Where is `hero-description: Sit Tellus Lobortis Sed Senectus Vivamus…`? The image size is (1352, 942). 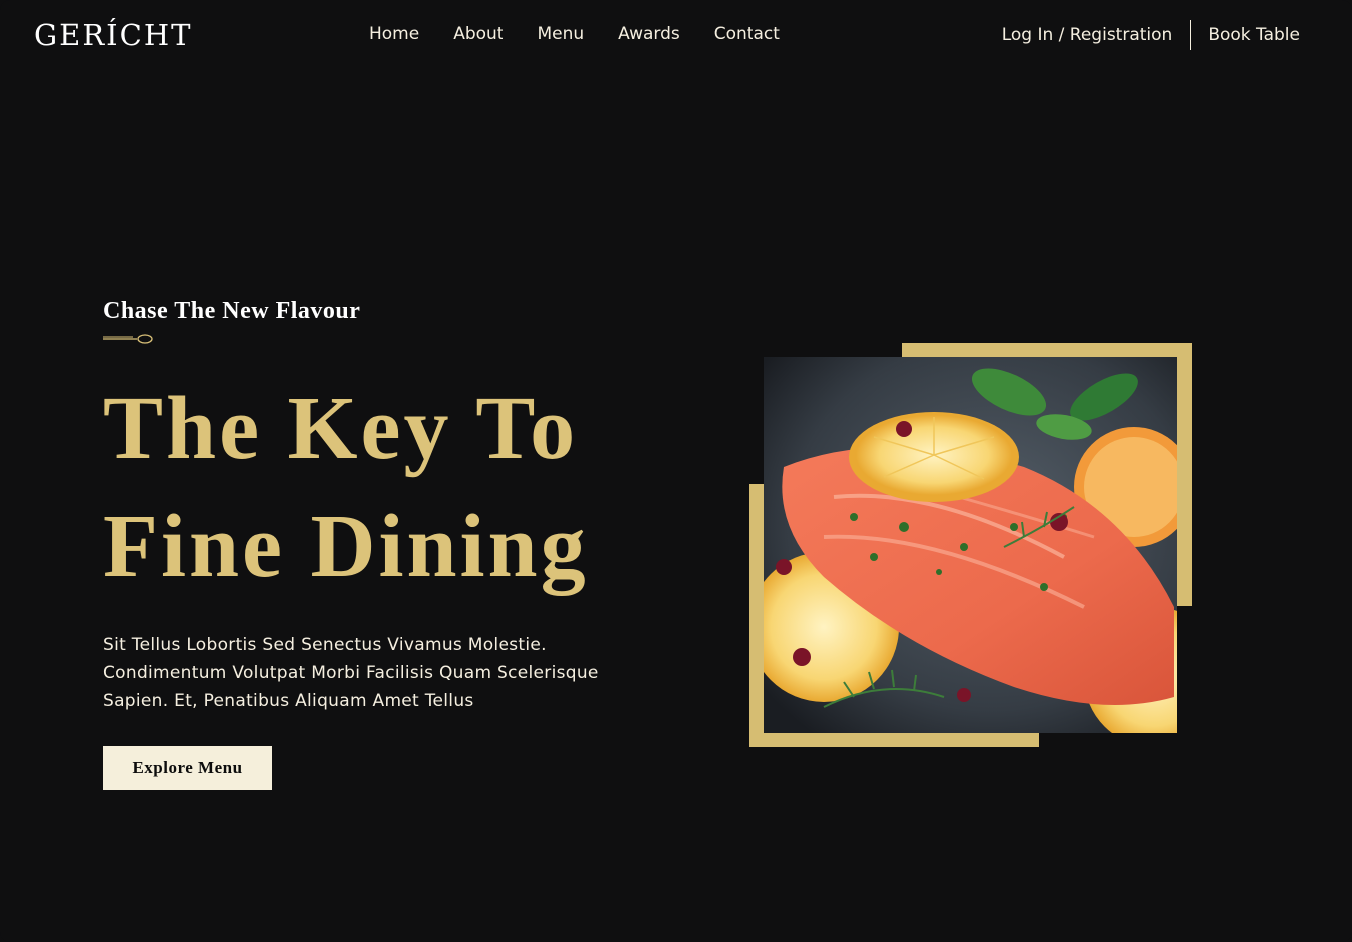 hero-description: Sit Tellus Lobortis Sed Senectus Vivamus… is located at coordinates (351, 673).